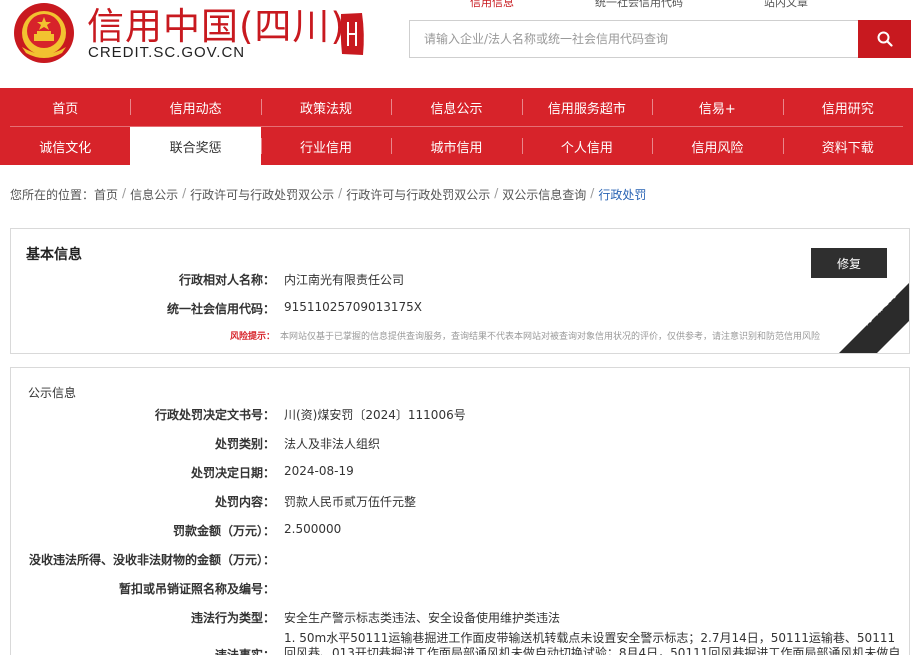 The height and width of the screenshot is (655, 913). Describe the element at coordinates (232, 618) in the screenshot. I see `field-label: 违法行为类型：` at that location.